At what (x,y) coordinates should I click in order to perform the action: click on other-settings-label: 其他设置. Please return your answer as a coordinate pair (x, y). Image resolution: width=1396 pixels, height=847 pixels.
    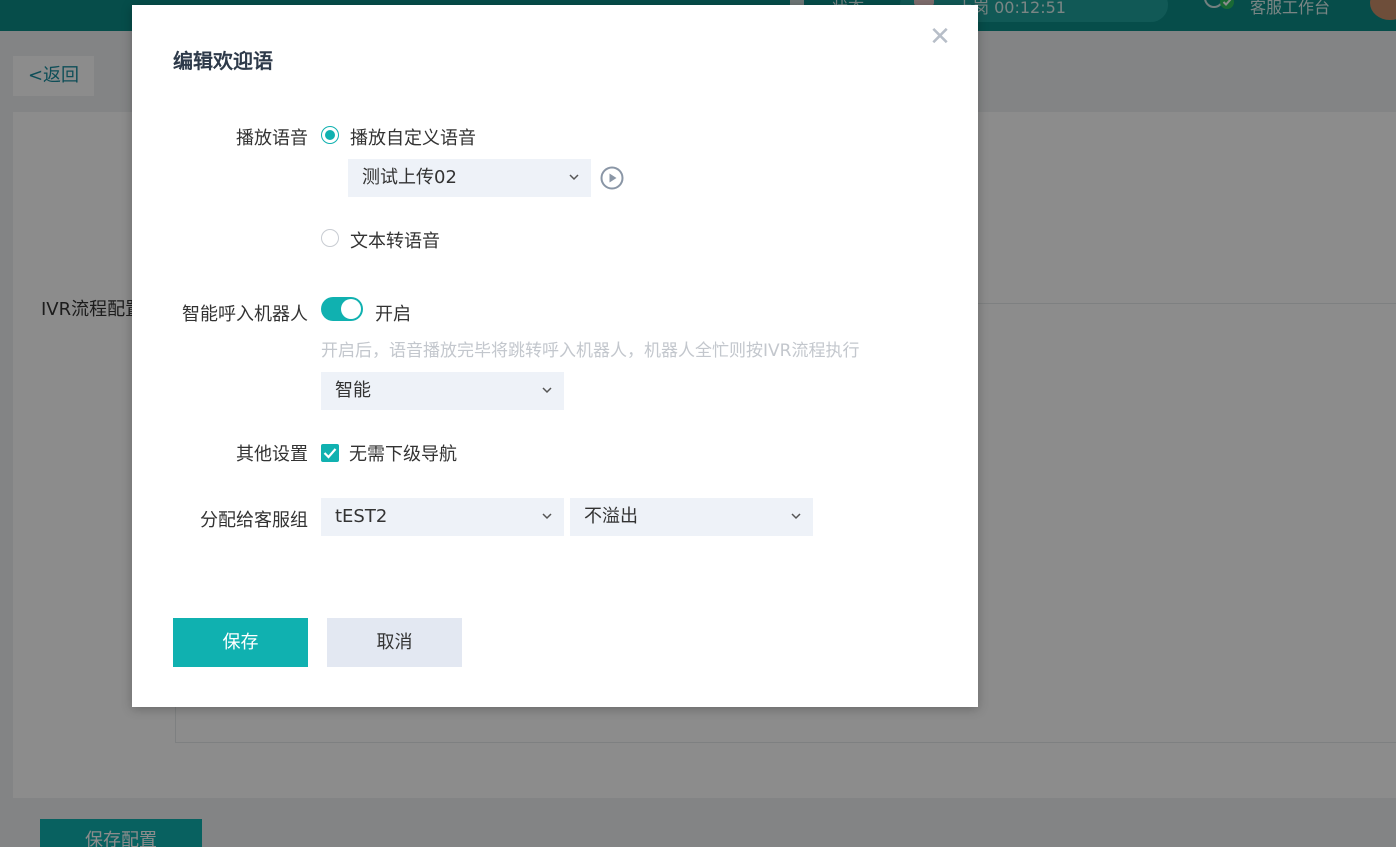
    Looking at the image, I should click on (272, 454).